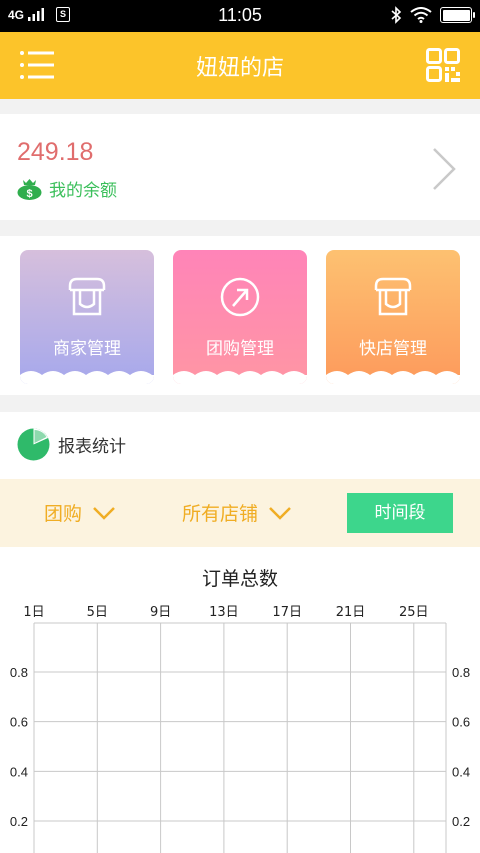 The width and height of the screenshot is (480, 853). I want to click on type-dropdown: 团购, so click(80, 512).